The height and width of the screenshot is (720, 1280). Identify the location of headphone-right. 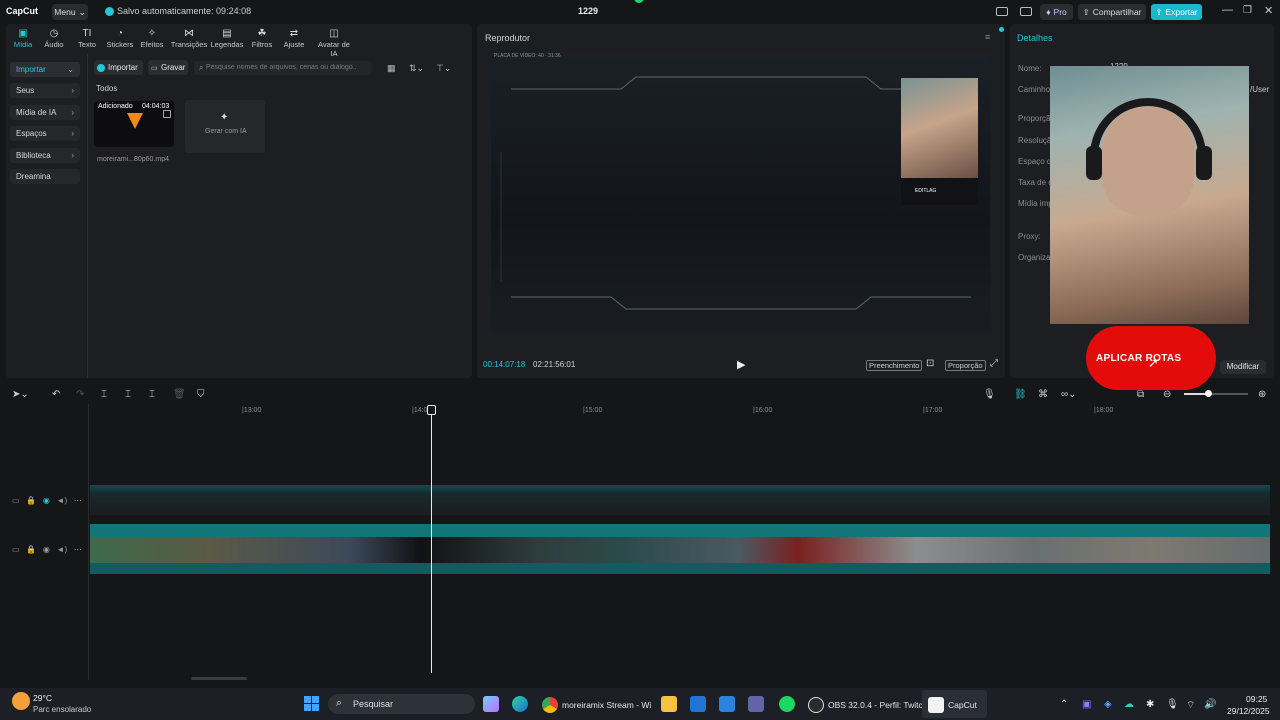
(1204, 163).